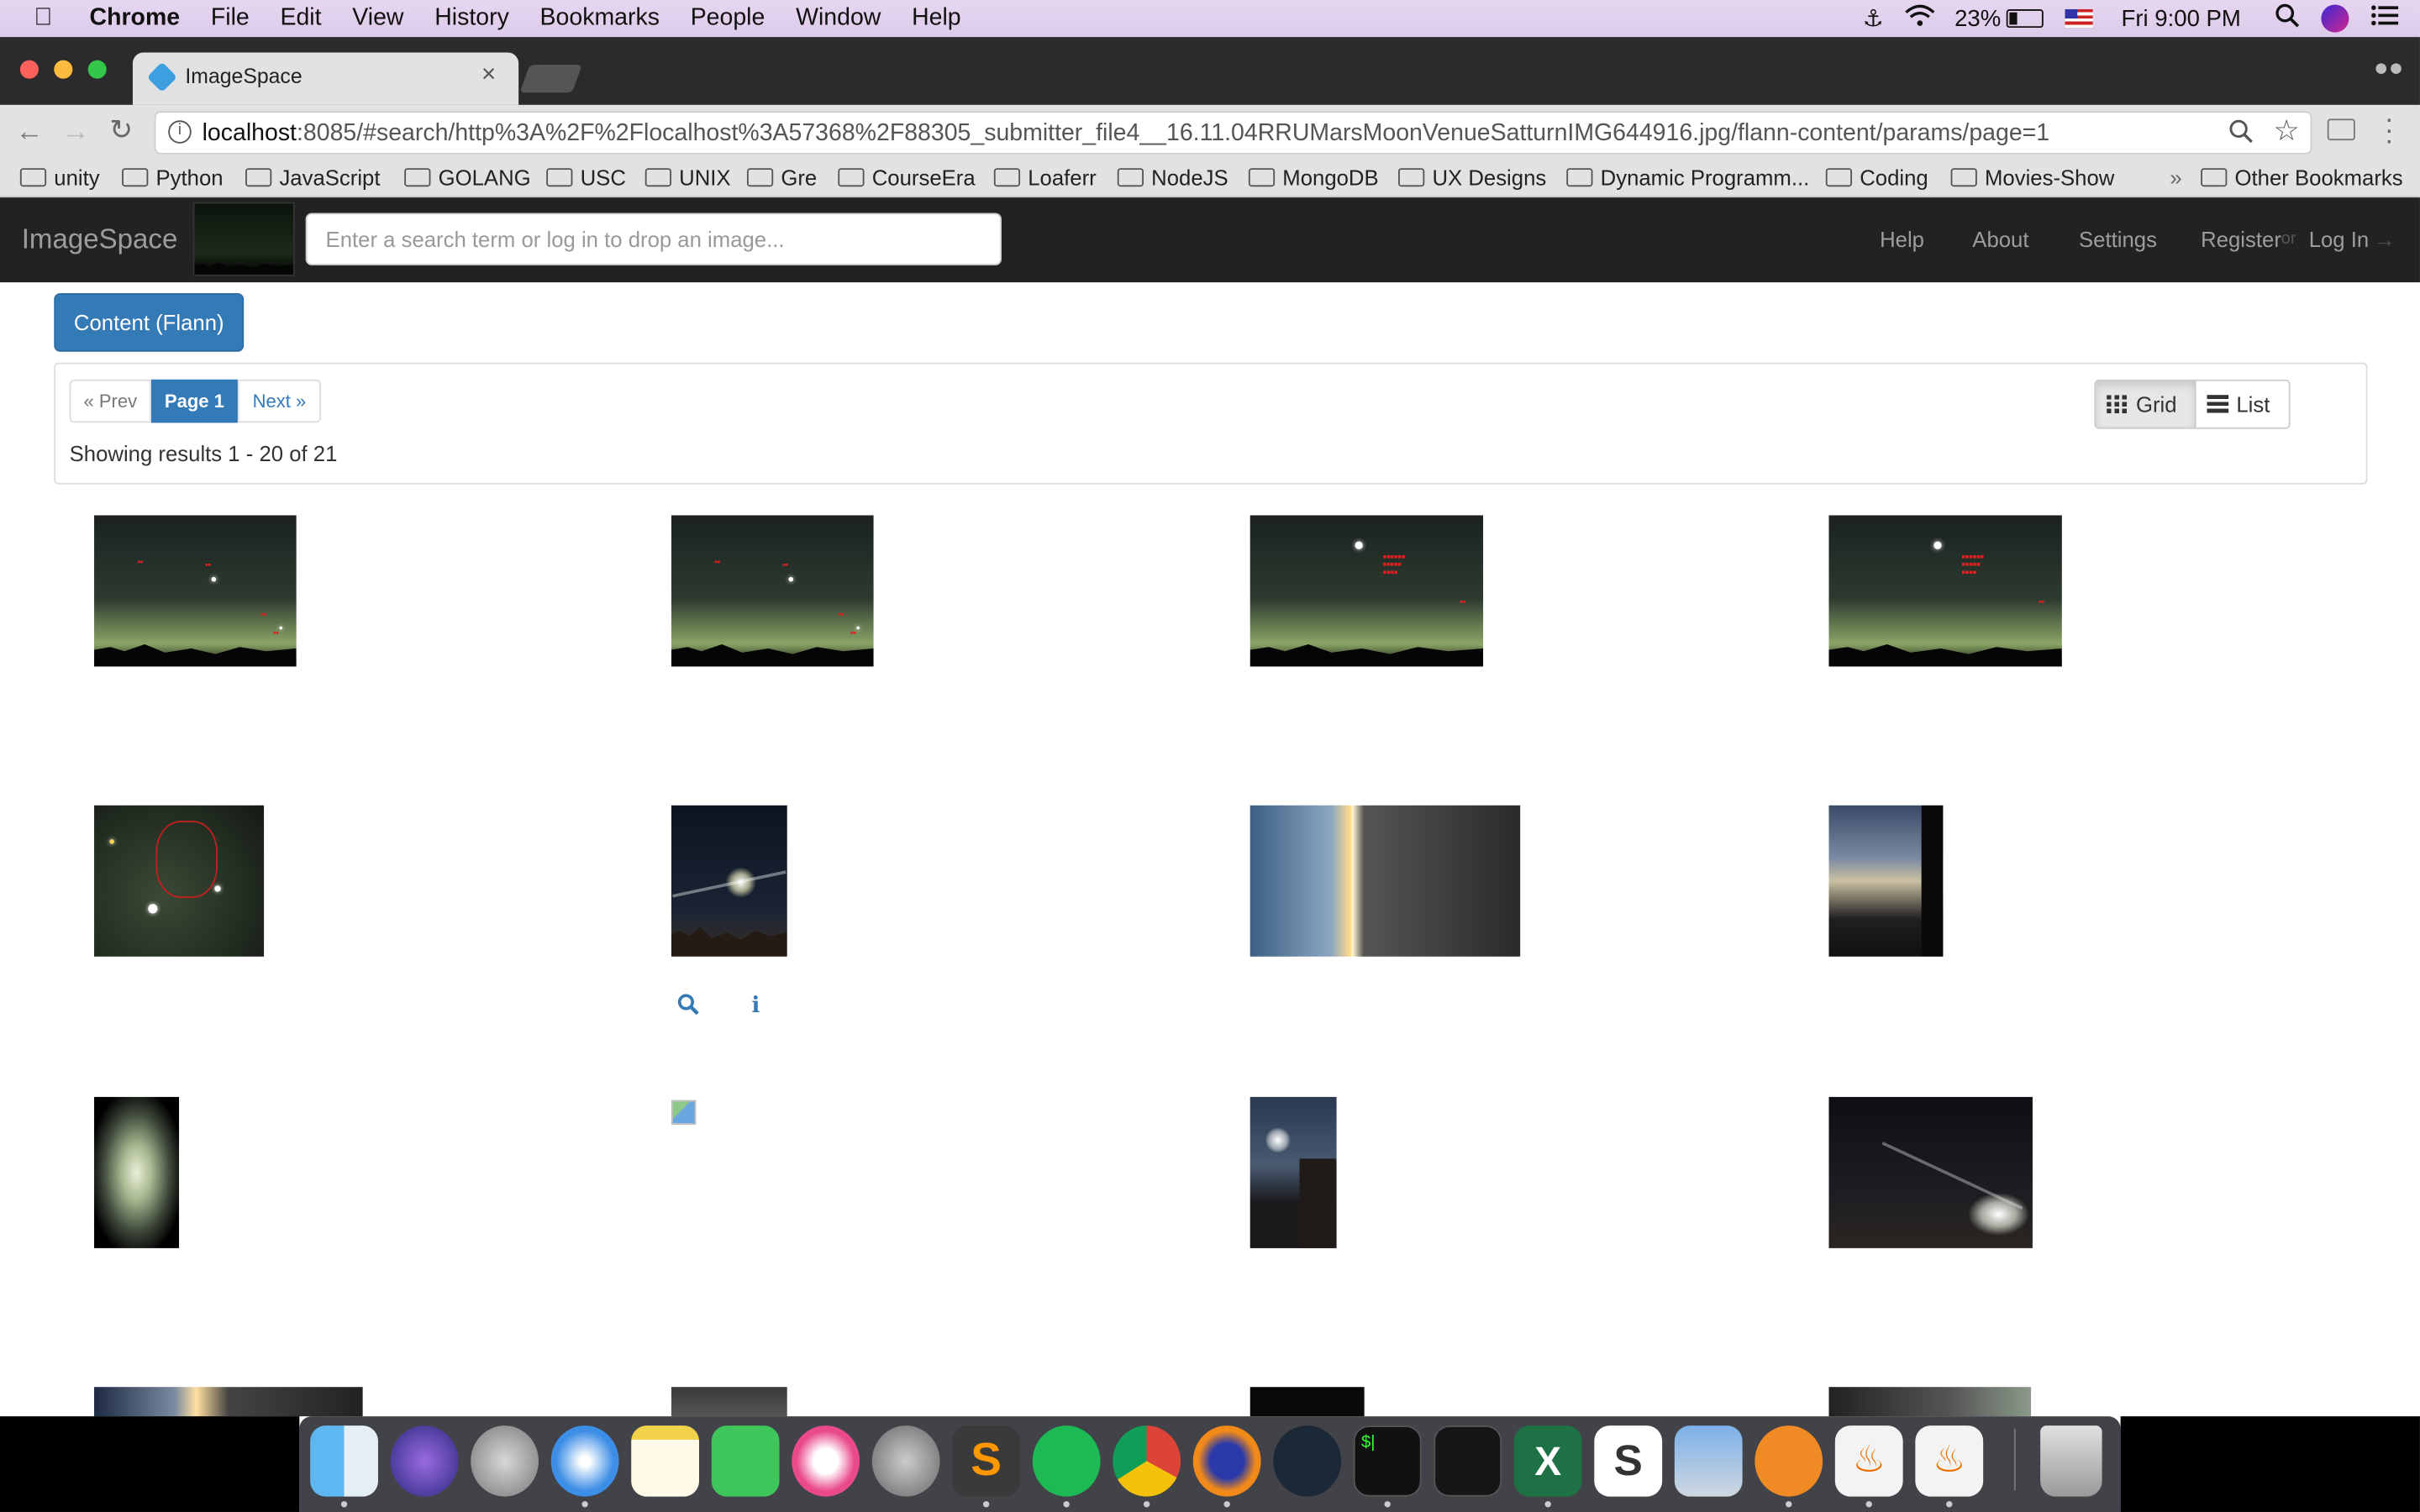 This screenshot has height=1512, width=2420. What do you see at coordinates (1307, 1461) in the screenshot?
I see `steam-icon` at bounding box center [1307, 1461].